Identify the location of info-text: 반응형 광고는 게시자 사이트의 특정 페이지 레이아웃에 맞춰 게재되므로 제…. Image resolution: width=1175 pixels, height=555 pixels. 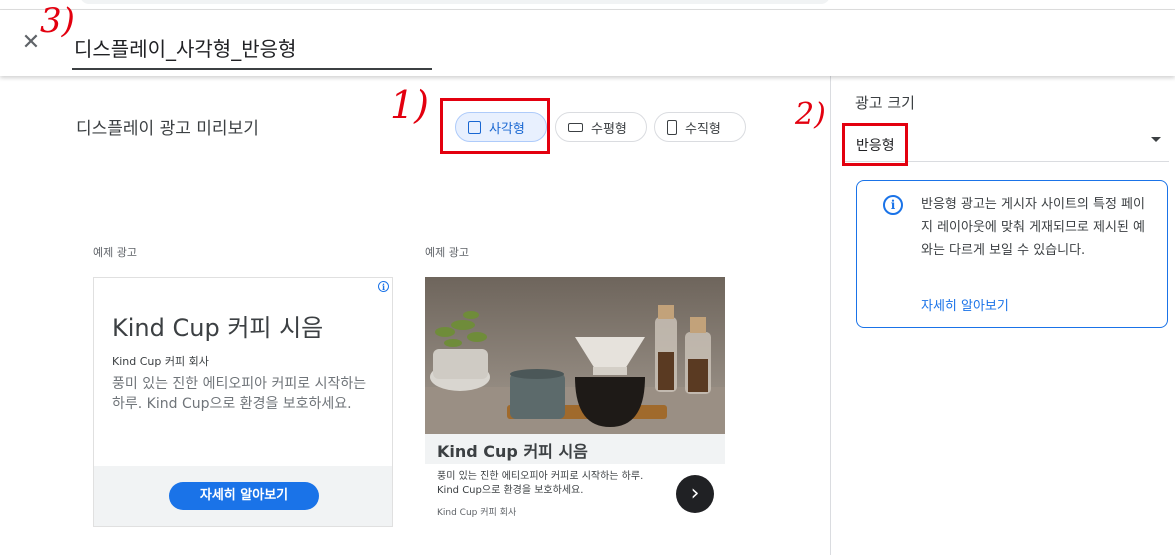
(1033, 227).